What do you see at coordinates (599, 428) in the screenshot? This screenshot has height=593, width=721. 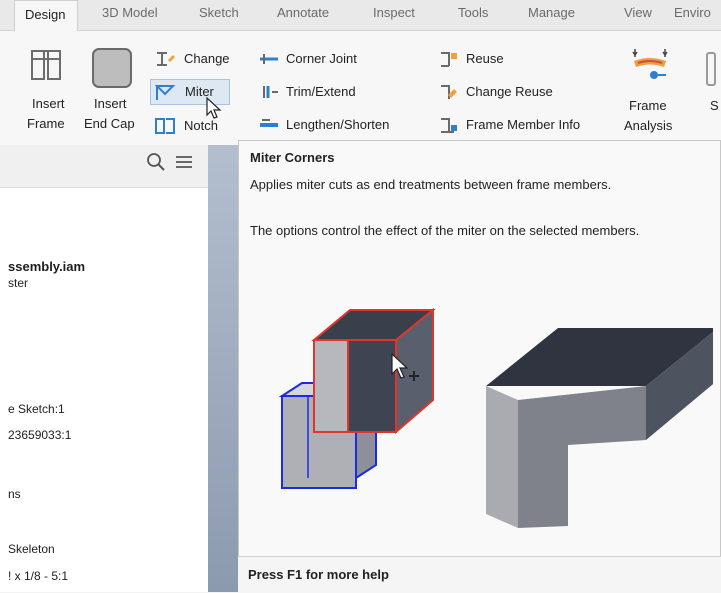 I see `miter-after-illustration` at bounding box center [599, 428].